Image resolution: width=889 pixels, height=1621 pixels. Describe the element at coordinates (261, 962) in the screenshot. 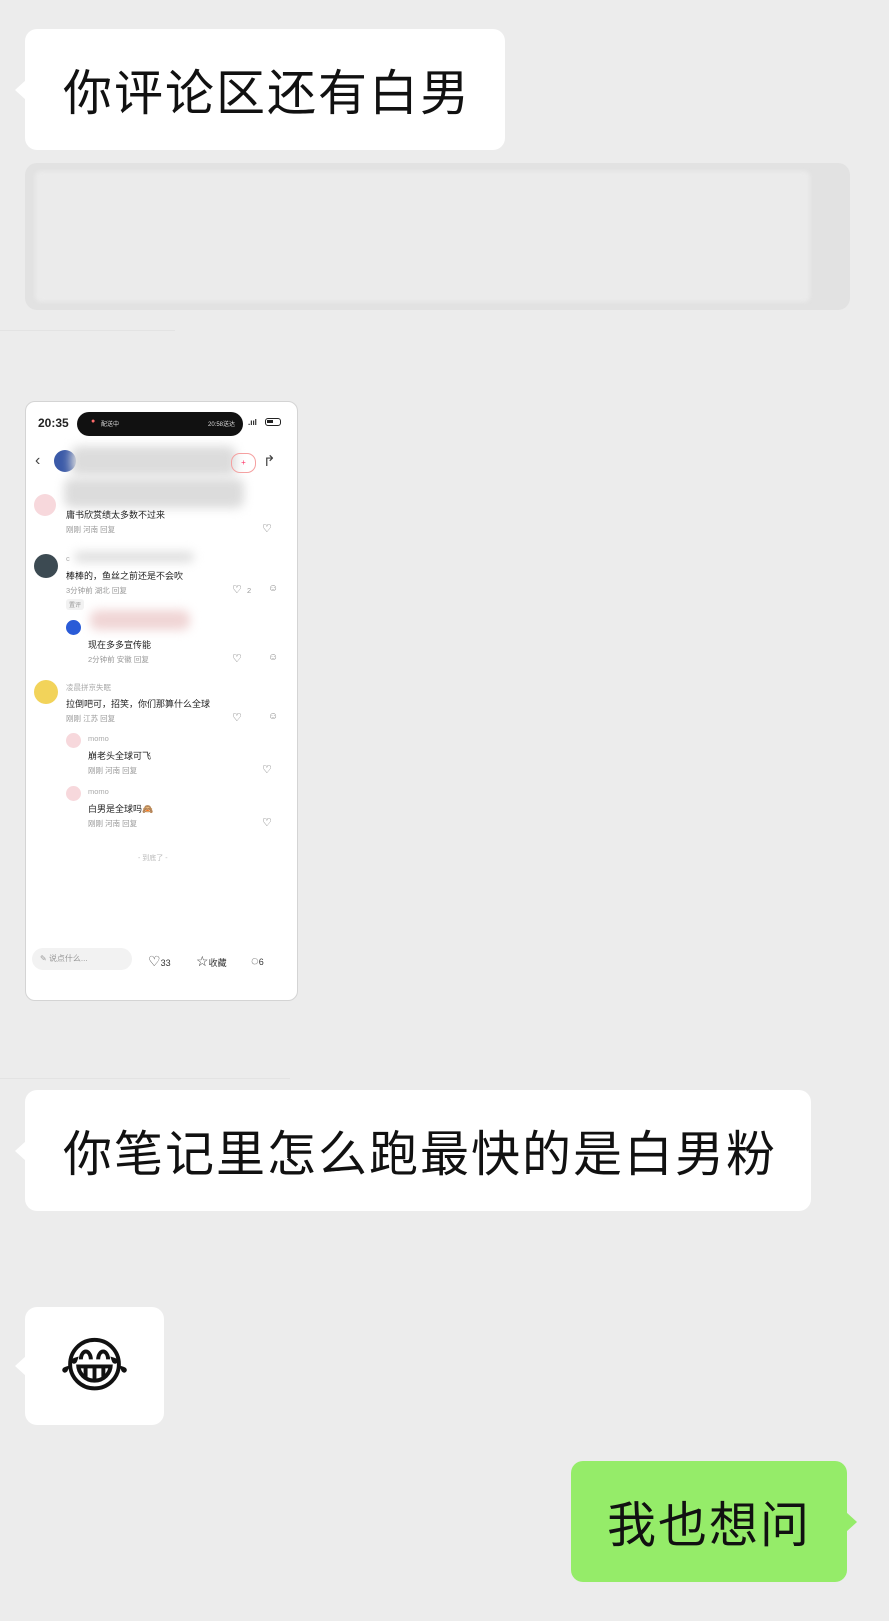

I see `comment-count: 6` at that location.